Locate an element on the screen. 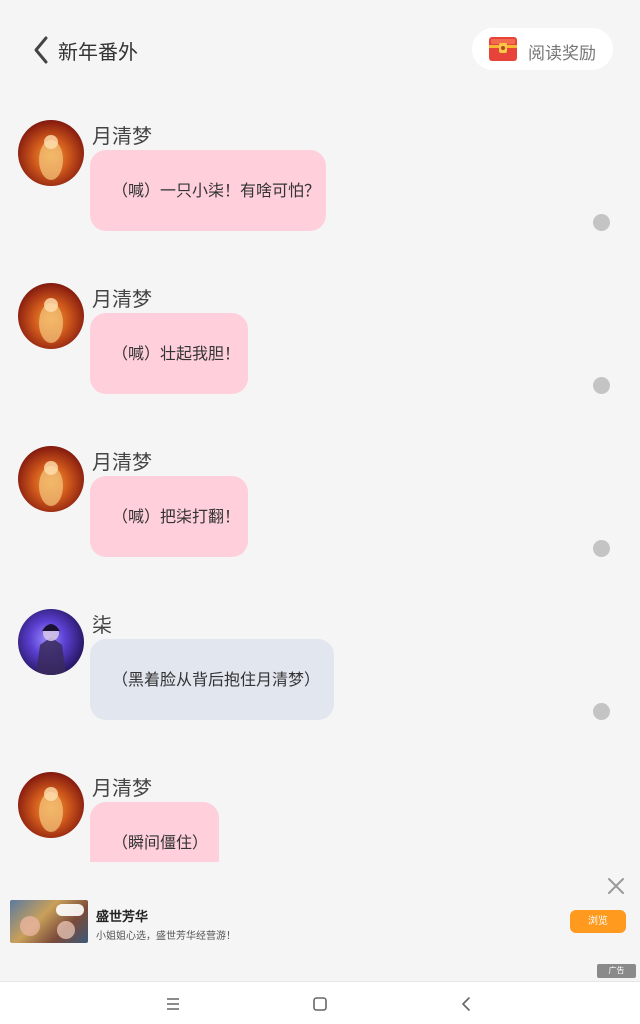 The height and width of the screenshot is (1024, 640). reading-reward-button: 阅读奖励 is located at coordinates (542, 49).